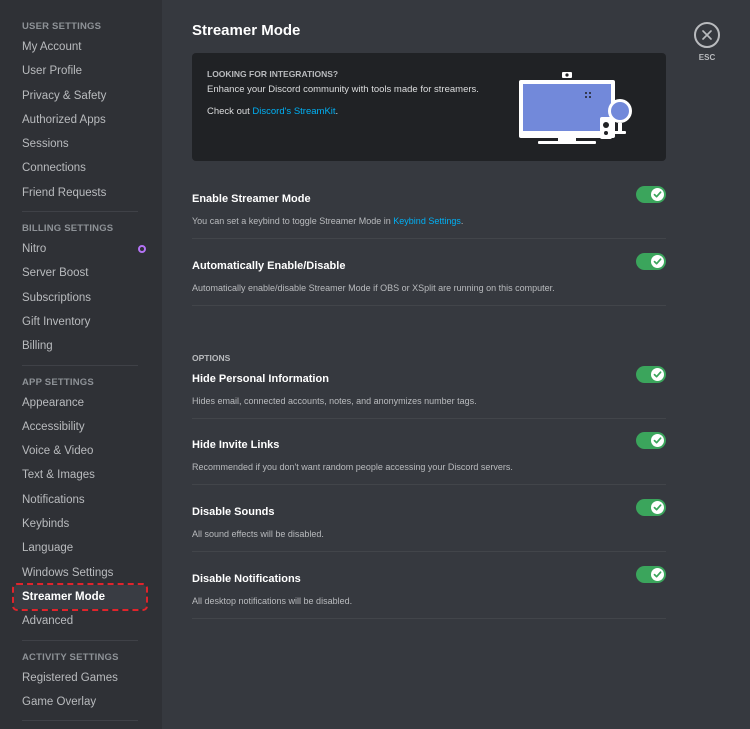 The width and height of the screenshot is (750, 729). I want to click on sidebar-item-billing: Billing, so click(80, 346).